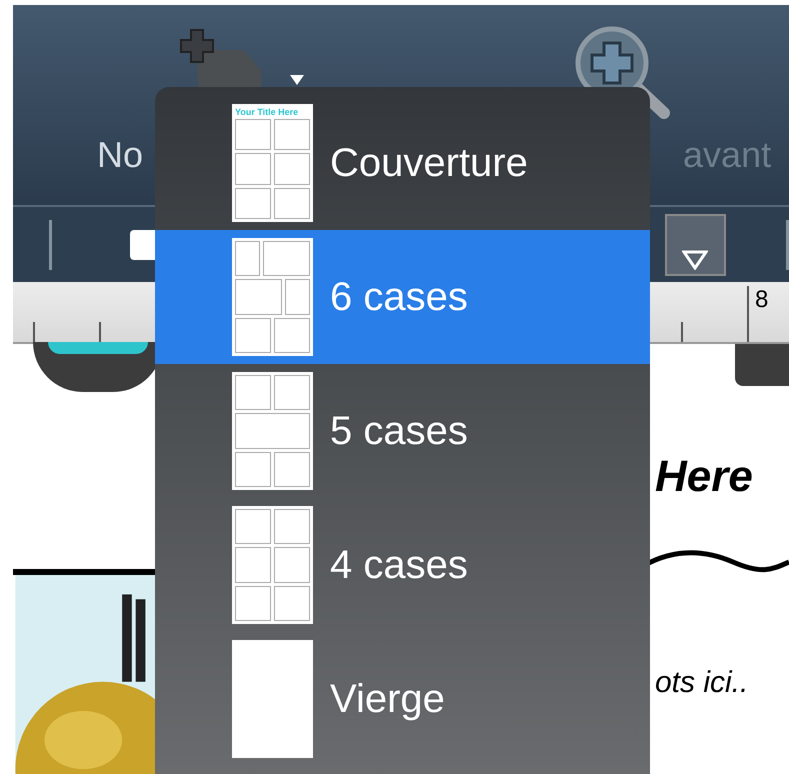 This screenshot has height=774, width=789. Describe the element at coordinates (402, 163) in the screenshot. I see `menu-item: Your Title Here Couverture` at that location.